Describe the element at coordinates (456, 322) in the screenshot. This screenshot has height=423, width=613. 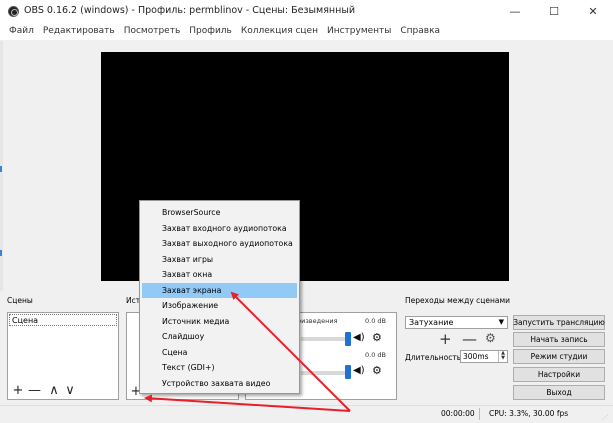
I see `transition-select: Затухание ▼` at that location.